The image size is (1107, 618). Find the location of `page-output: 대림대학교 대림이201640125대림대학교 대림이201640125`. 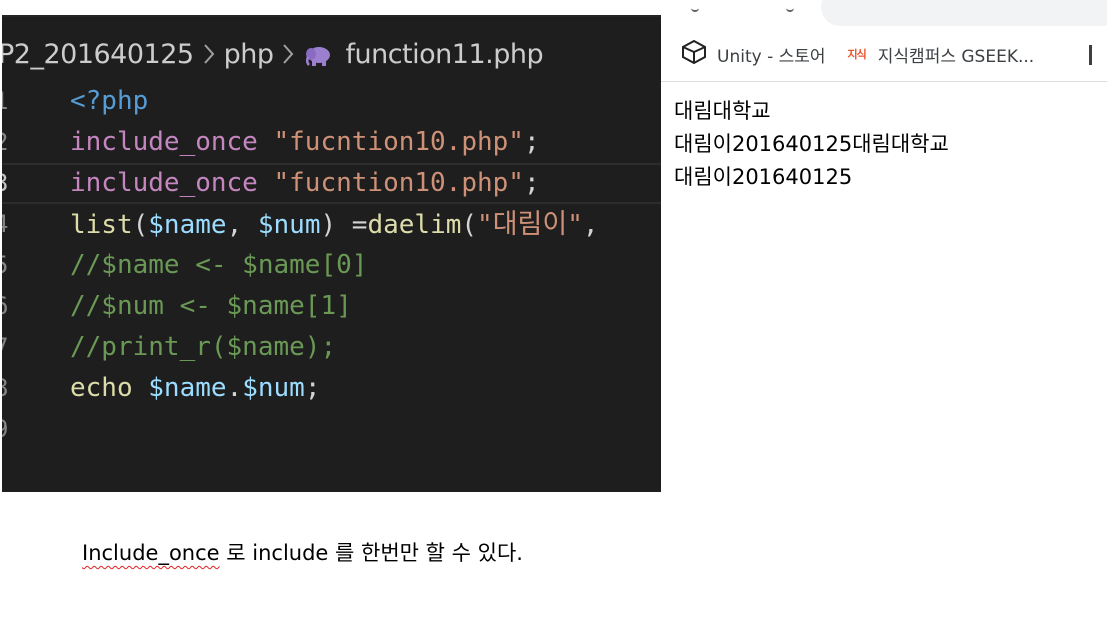

page-output: 대림대학교 대림이201640125대림대학교 대림이201640125 is located at coordinates (811, 144).